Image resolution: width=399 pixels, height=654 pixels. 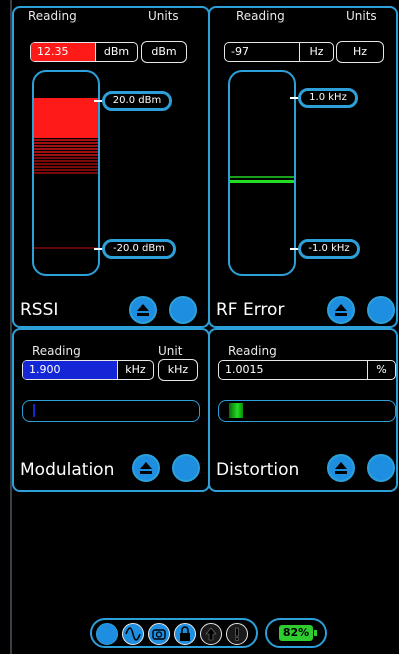 I want to click on distortion-level-fill, so click(x=236, y=410).